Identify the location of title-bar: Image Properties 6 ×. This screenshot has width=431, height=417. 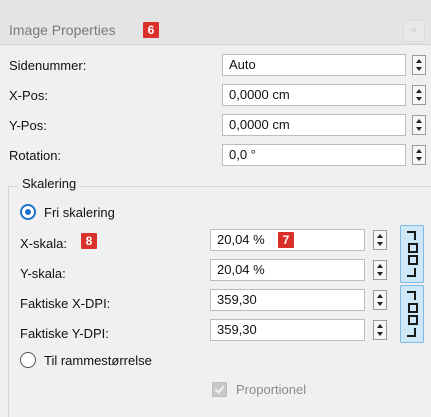
(215, 22).